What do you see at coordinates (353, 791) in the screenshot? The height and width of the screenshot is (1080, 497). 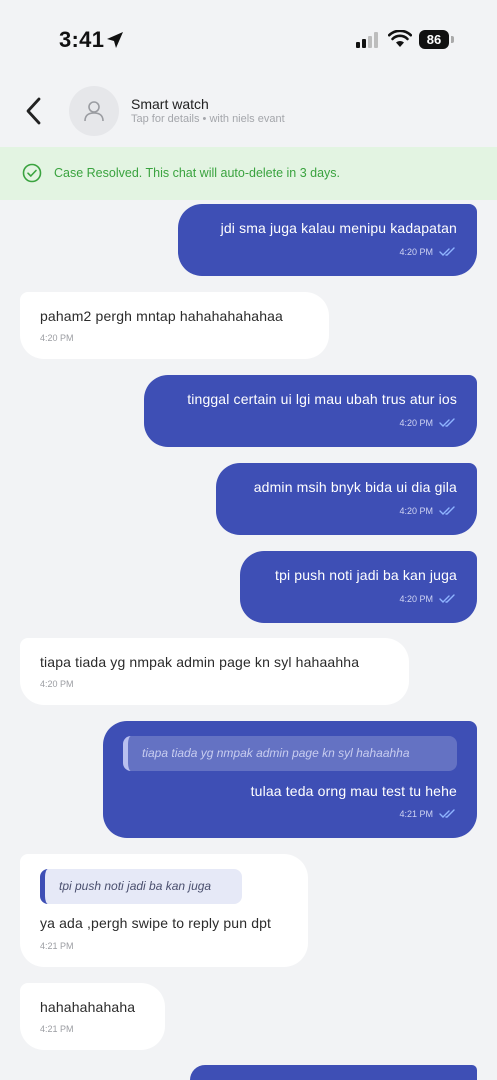 I see `message-text: tulaa teda orng mau test tu hehe` at bounding box center [353, 791].